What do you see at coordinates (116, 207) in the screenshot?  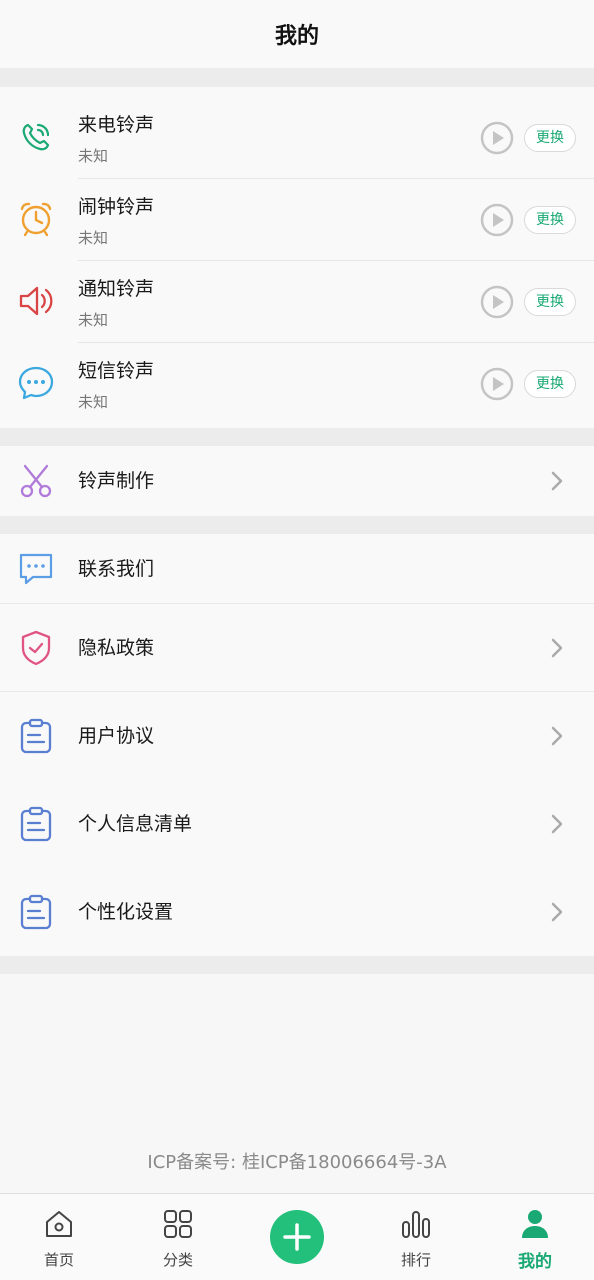 I see `ringtone-title: 闹钟铃声` at bounding box center [116, 207].